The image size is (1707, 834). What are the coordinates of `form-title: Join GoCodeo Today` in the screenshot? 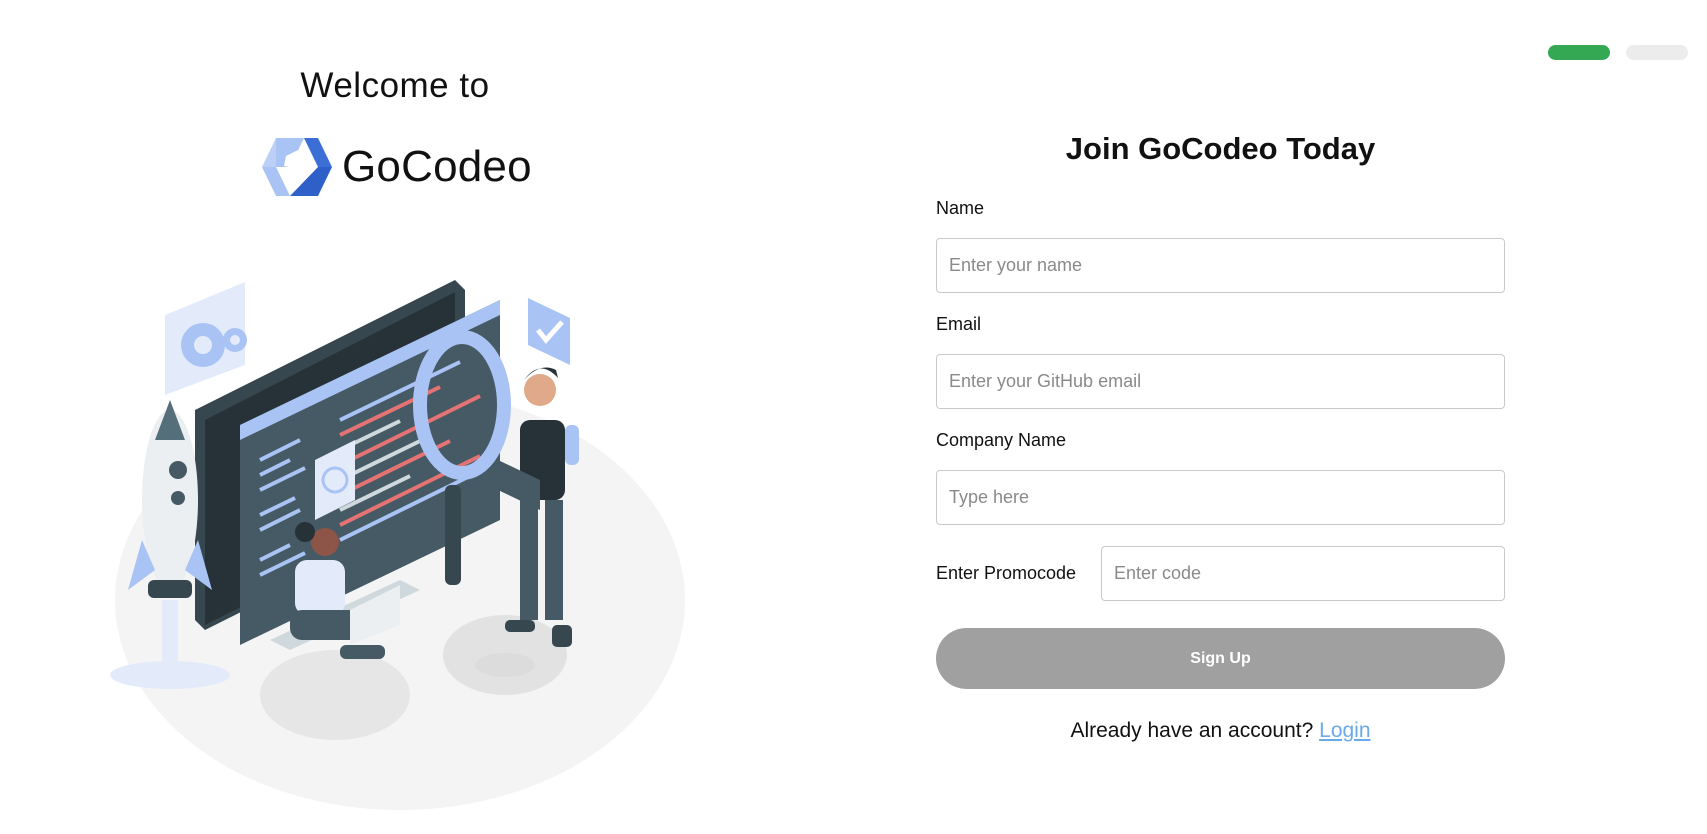 It's located at (1220, 148).